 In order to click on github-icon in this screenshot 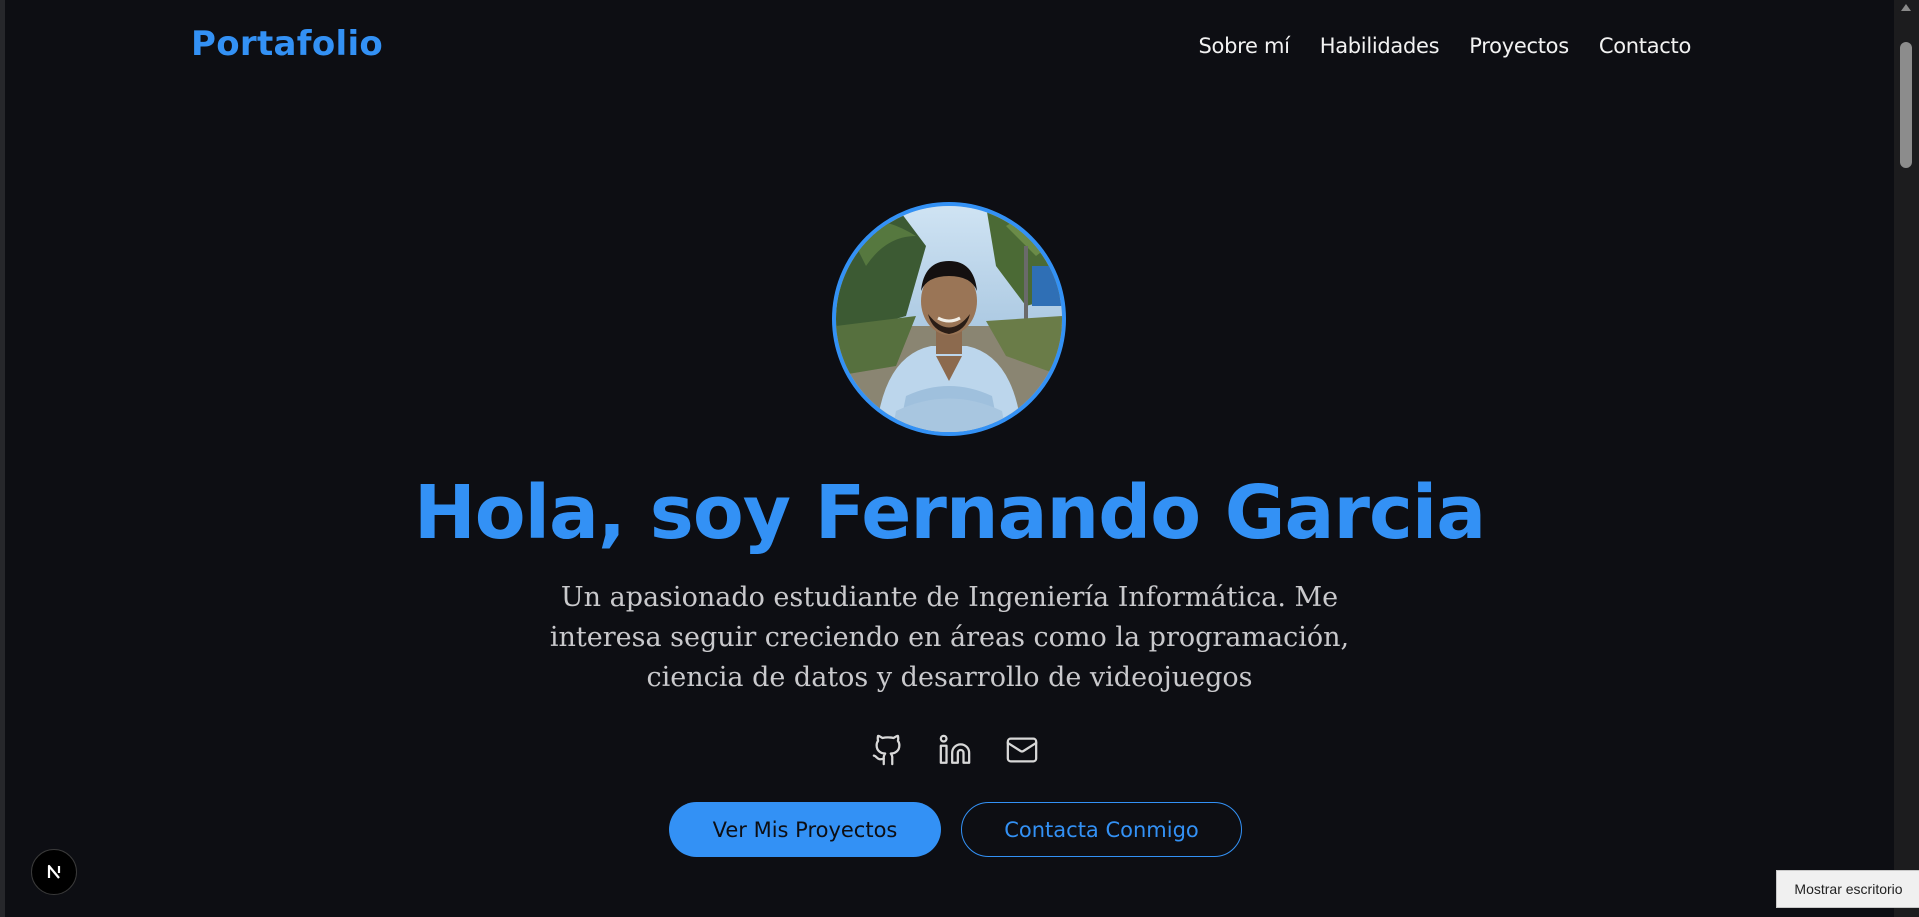, I will do `click(888, 750)`.